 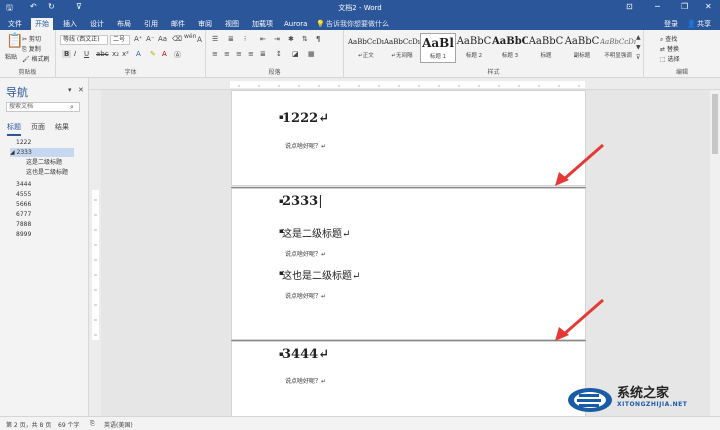 I want to click on nav-subheading-item: 这也是二级标题, so click(x=47, y=172).